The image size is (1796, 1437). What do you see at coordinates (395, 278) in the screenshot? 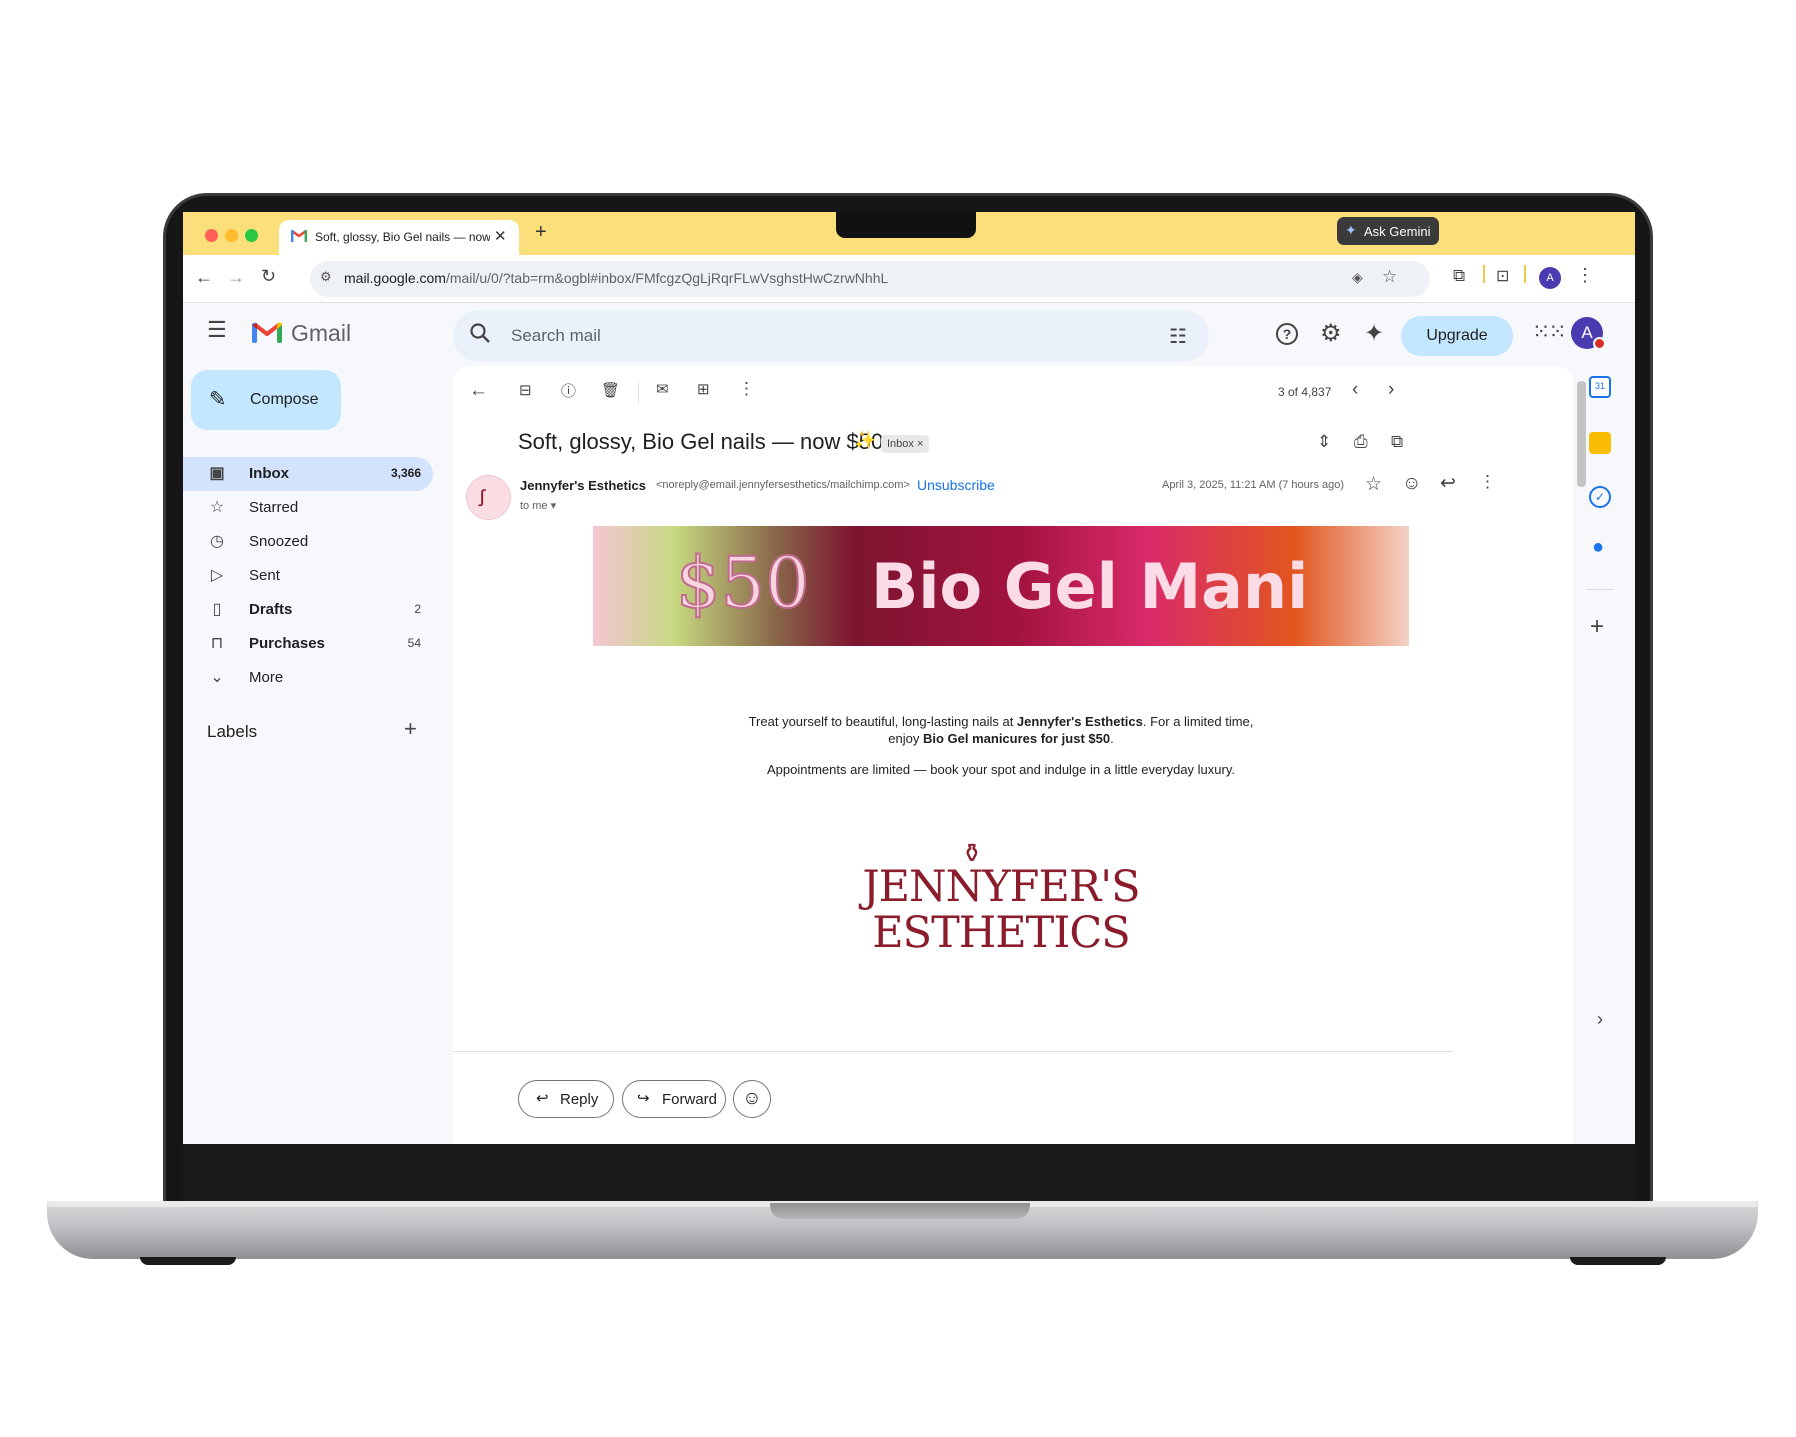
I see `url-domain: mail.google.com` at bounding box center [395, 278].